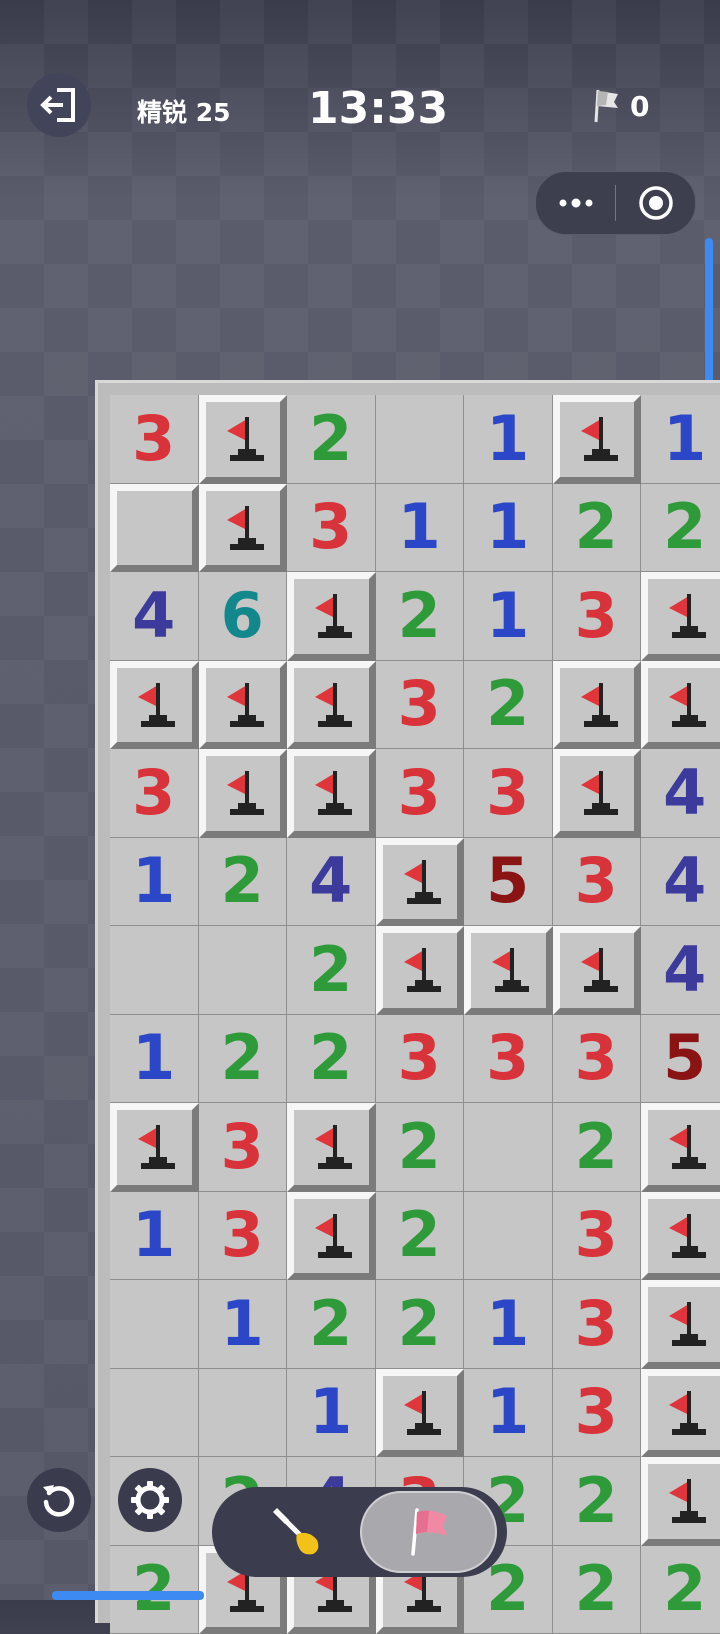  What do you see at coordinates (508, 793) in the screenshot?
I see `cell-r5-c5: 3` at bounding box center [508, 793].